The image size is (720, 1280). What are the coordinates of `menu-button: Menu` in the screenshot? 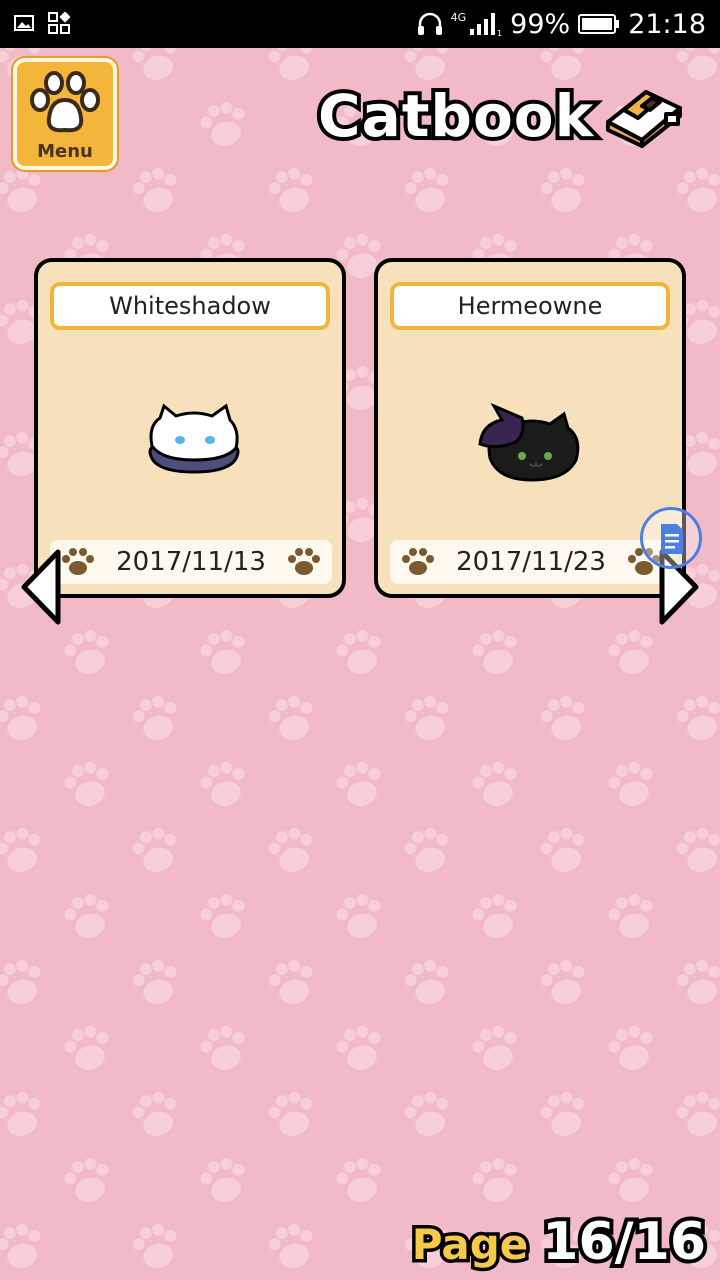 It's located at (65, 114).